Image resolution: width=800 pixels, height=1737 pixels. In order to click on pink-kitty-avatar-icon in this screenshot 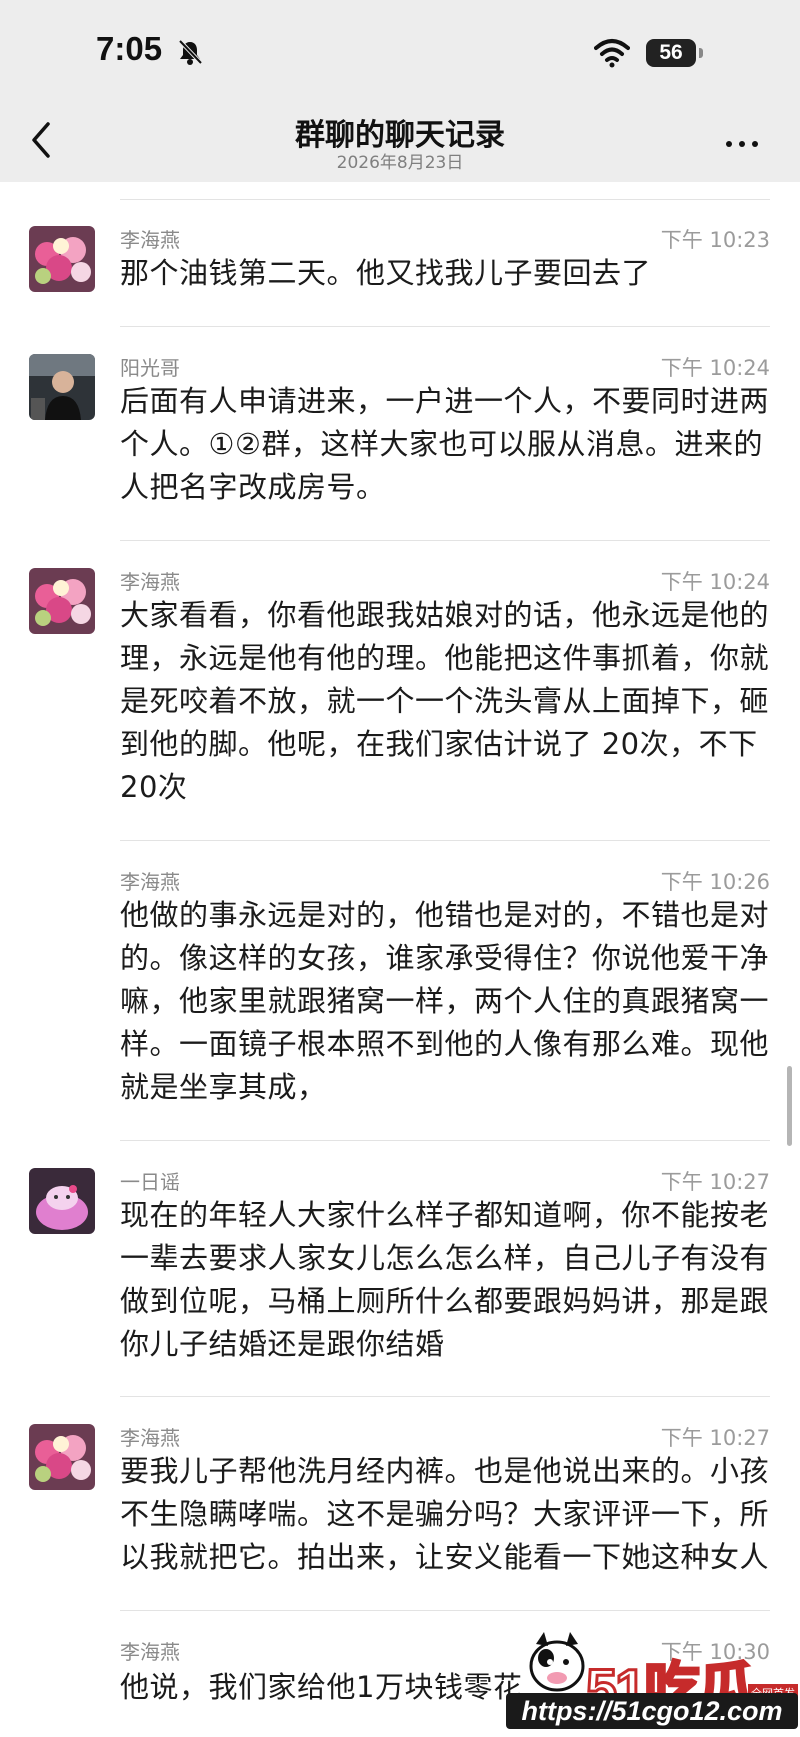, I will do `click(62, 1201)`.